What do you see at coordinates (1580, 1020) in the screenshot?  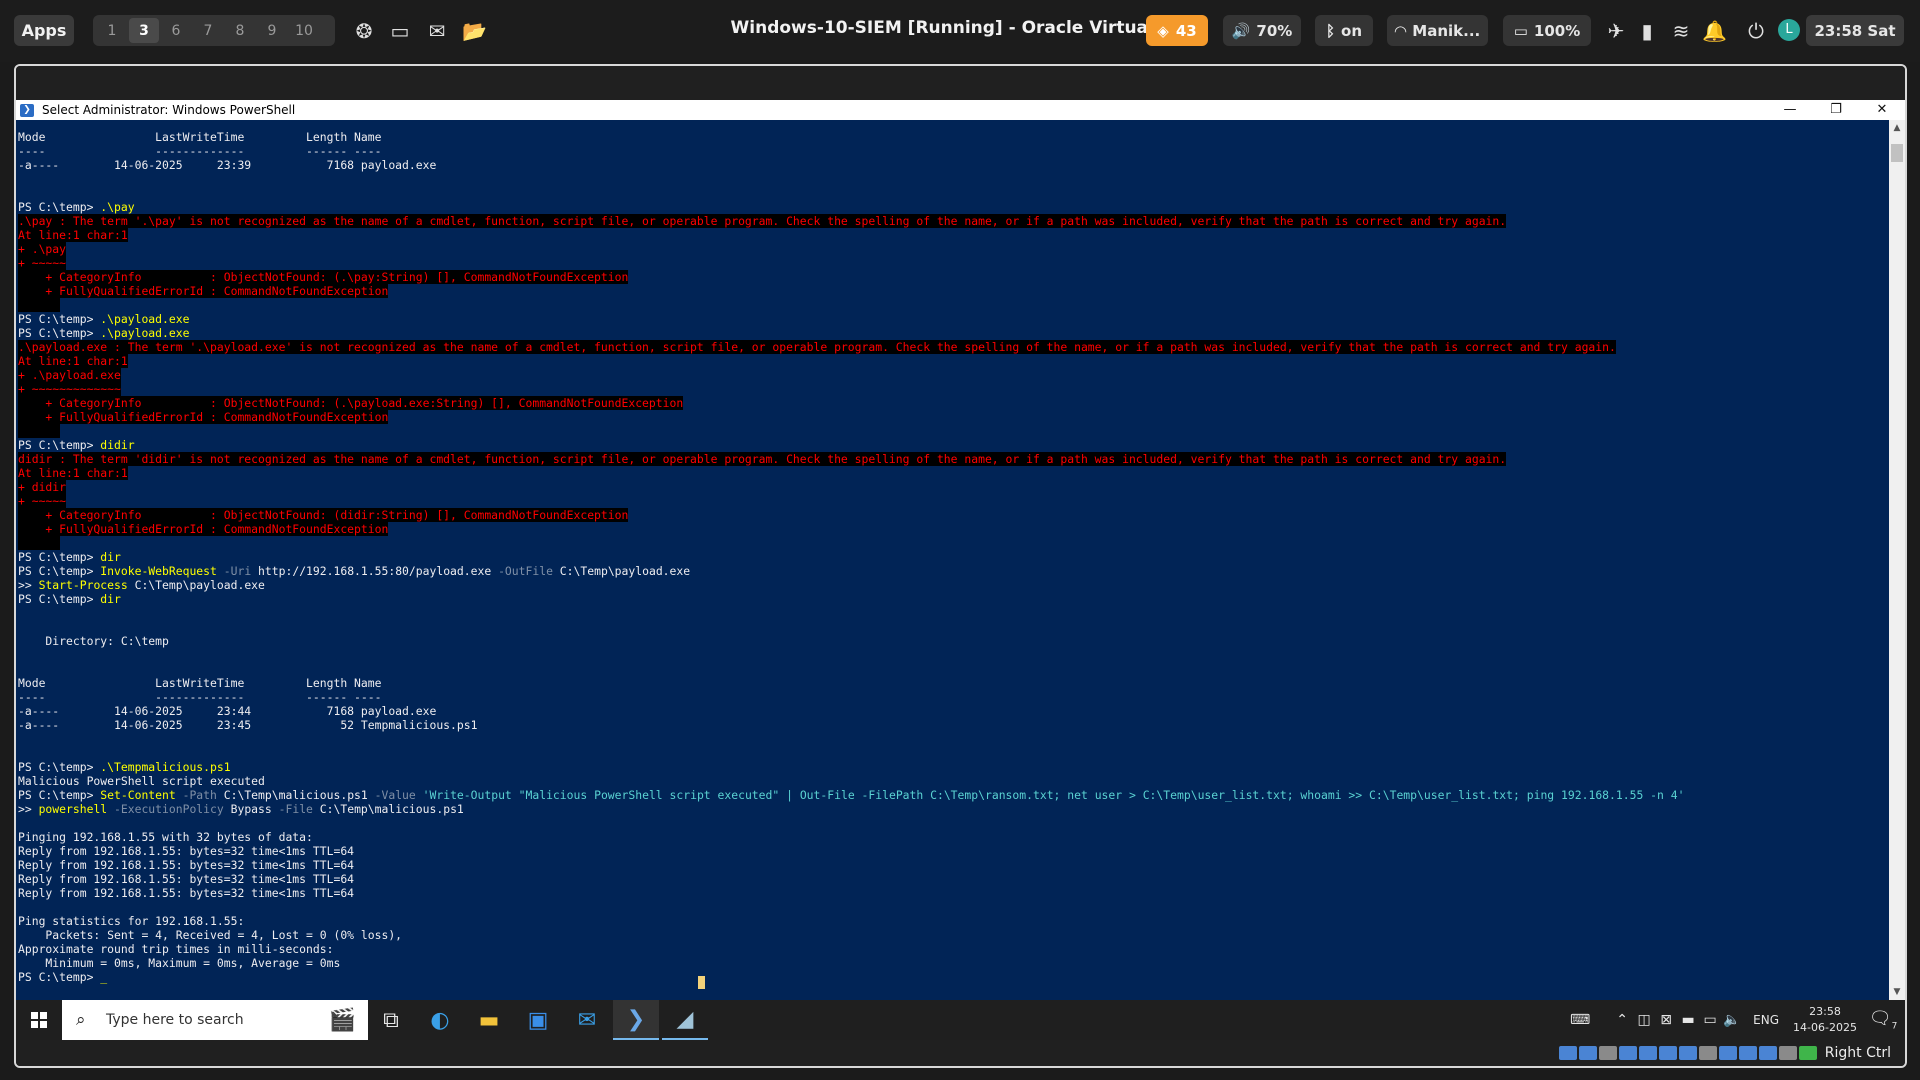 I see `keyboard-icon: ⌨` at bounding box center [1580, 1020].